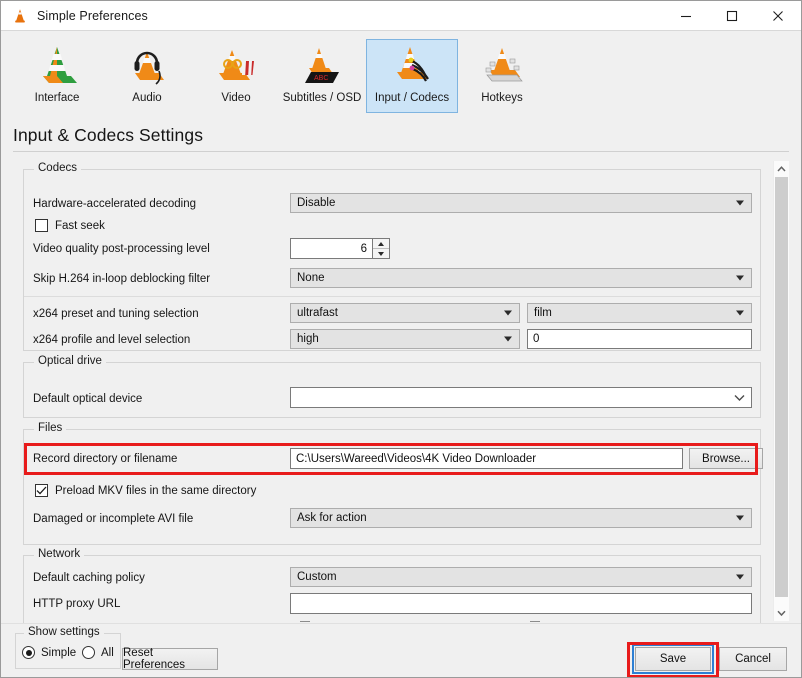 This screenshot has width=802, height=678. I want to click on label-x264-profile: x264 profile and level selection, so click(112, 340).